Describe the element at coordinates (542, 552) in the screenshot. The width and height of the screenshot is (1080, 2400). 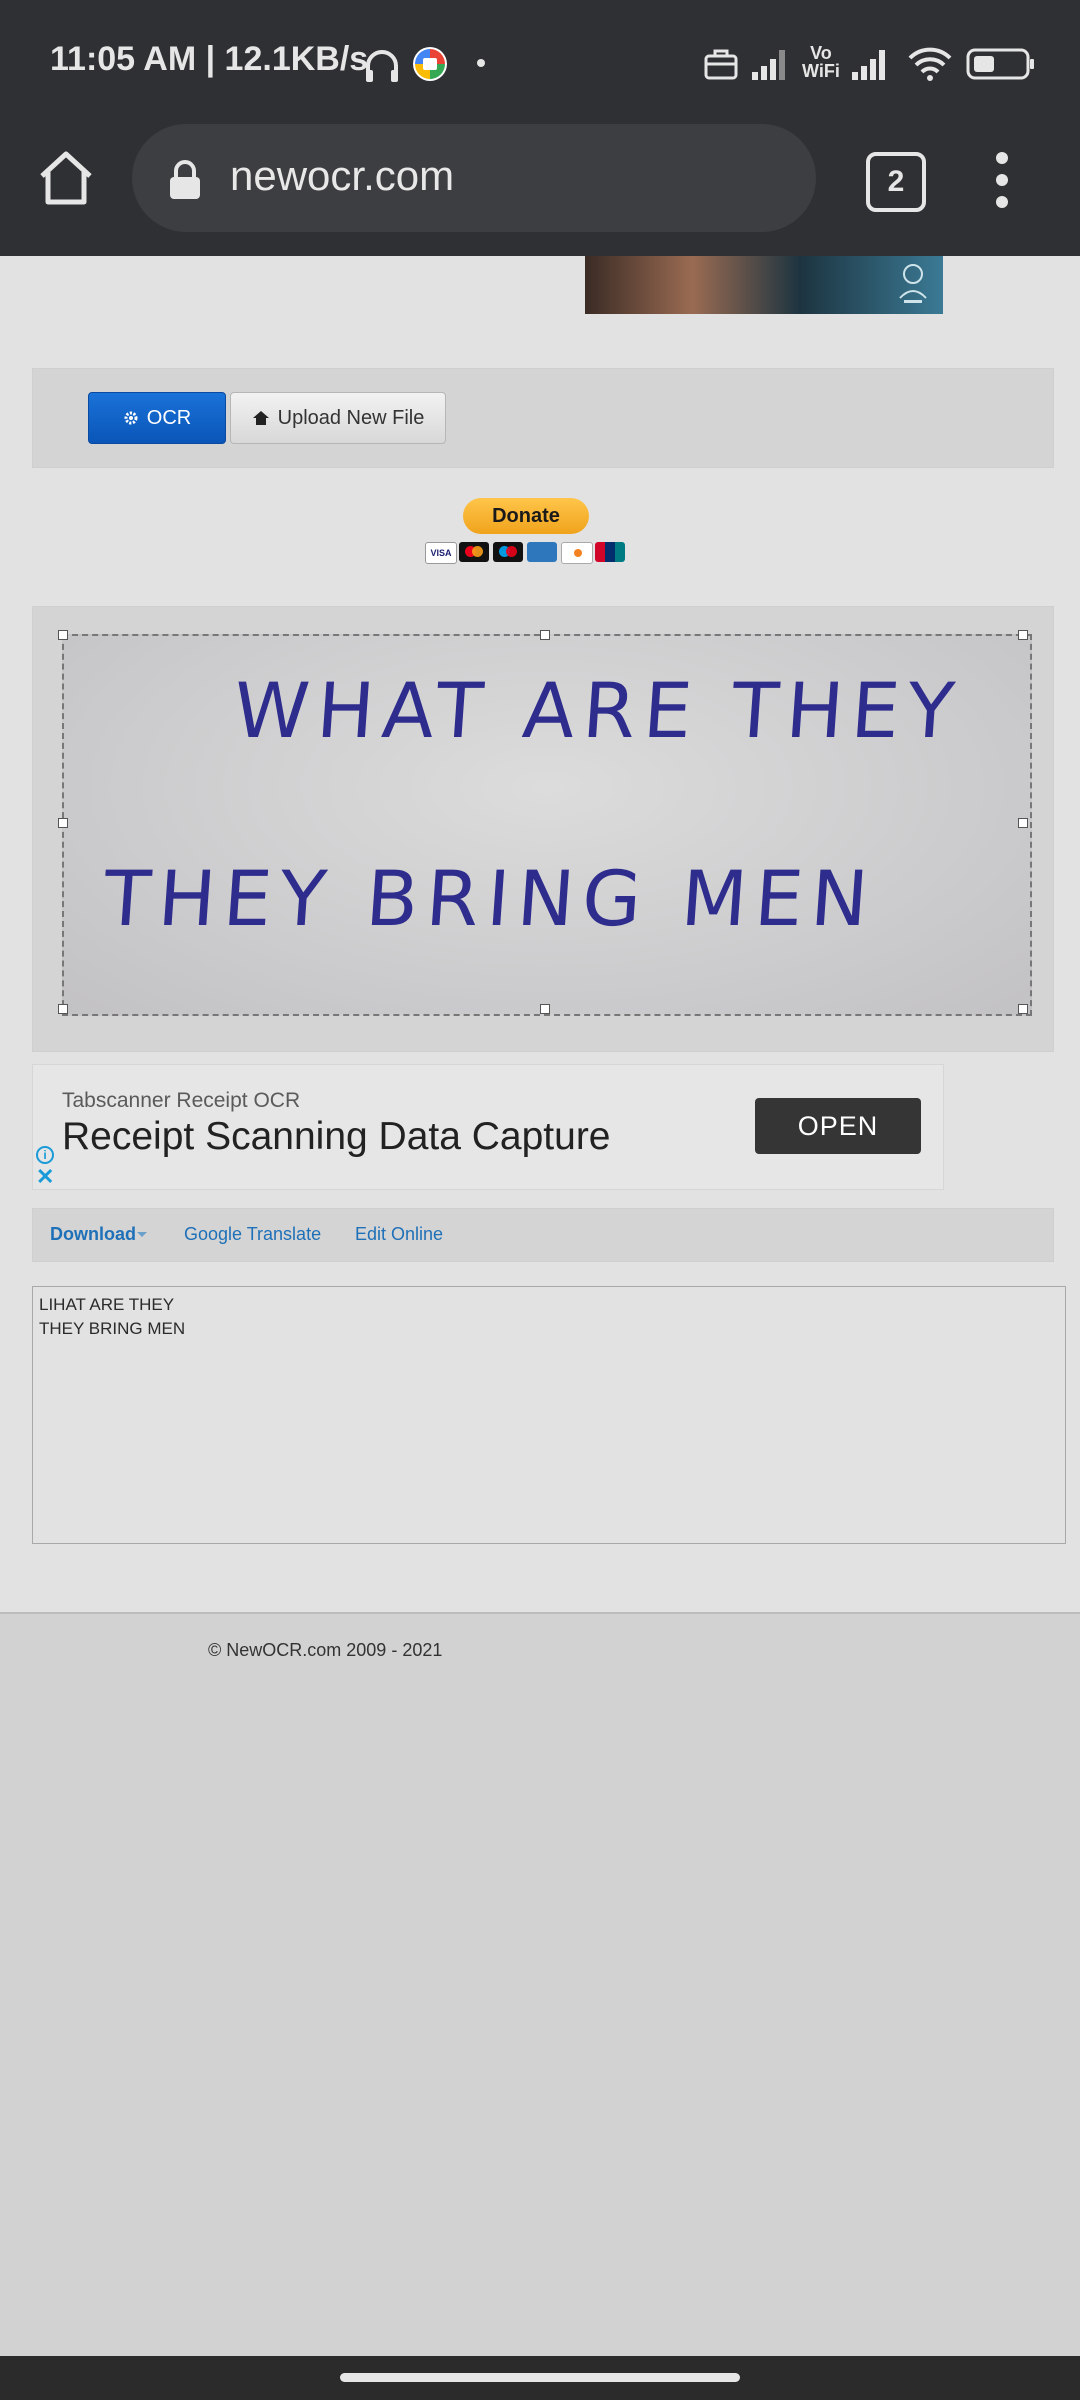
I see `amex-card-icon` at that location.